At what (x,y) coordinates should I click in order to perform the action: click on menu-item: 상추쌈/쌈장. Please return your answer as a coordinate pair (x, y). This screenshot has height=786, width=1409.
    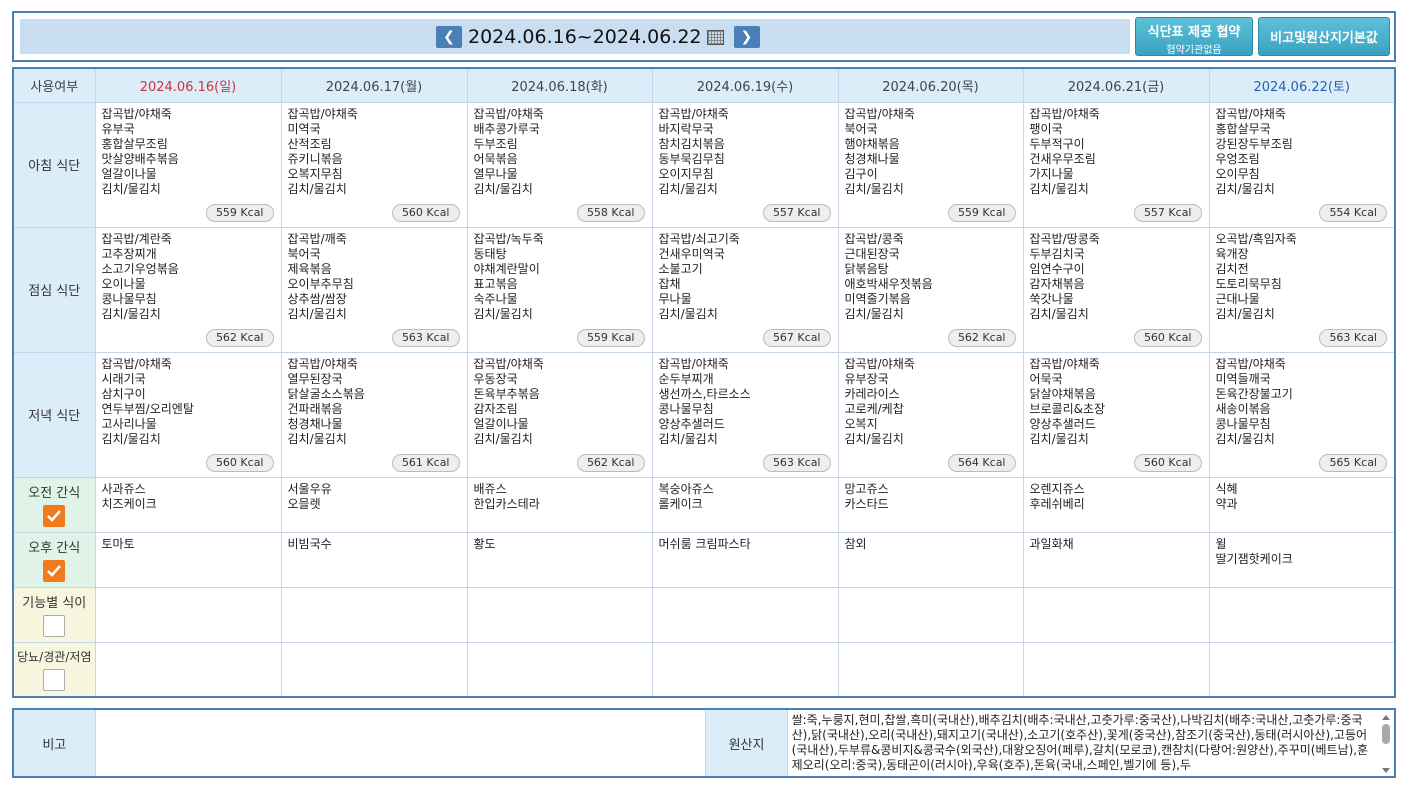
    Looking at the image, I should click on (317, 298).